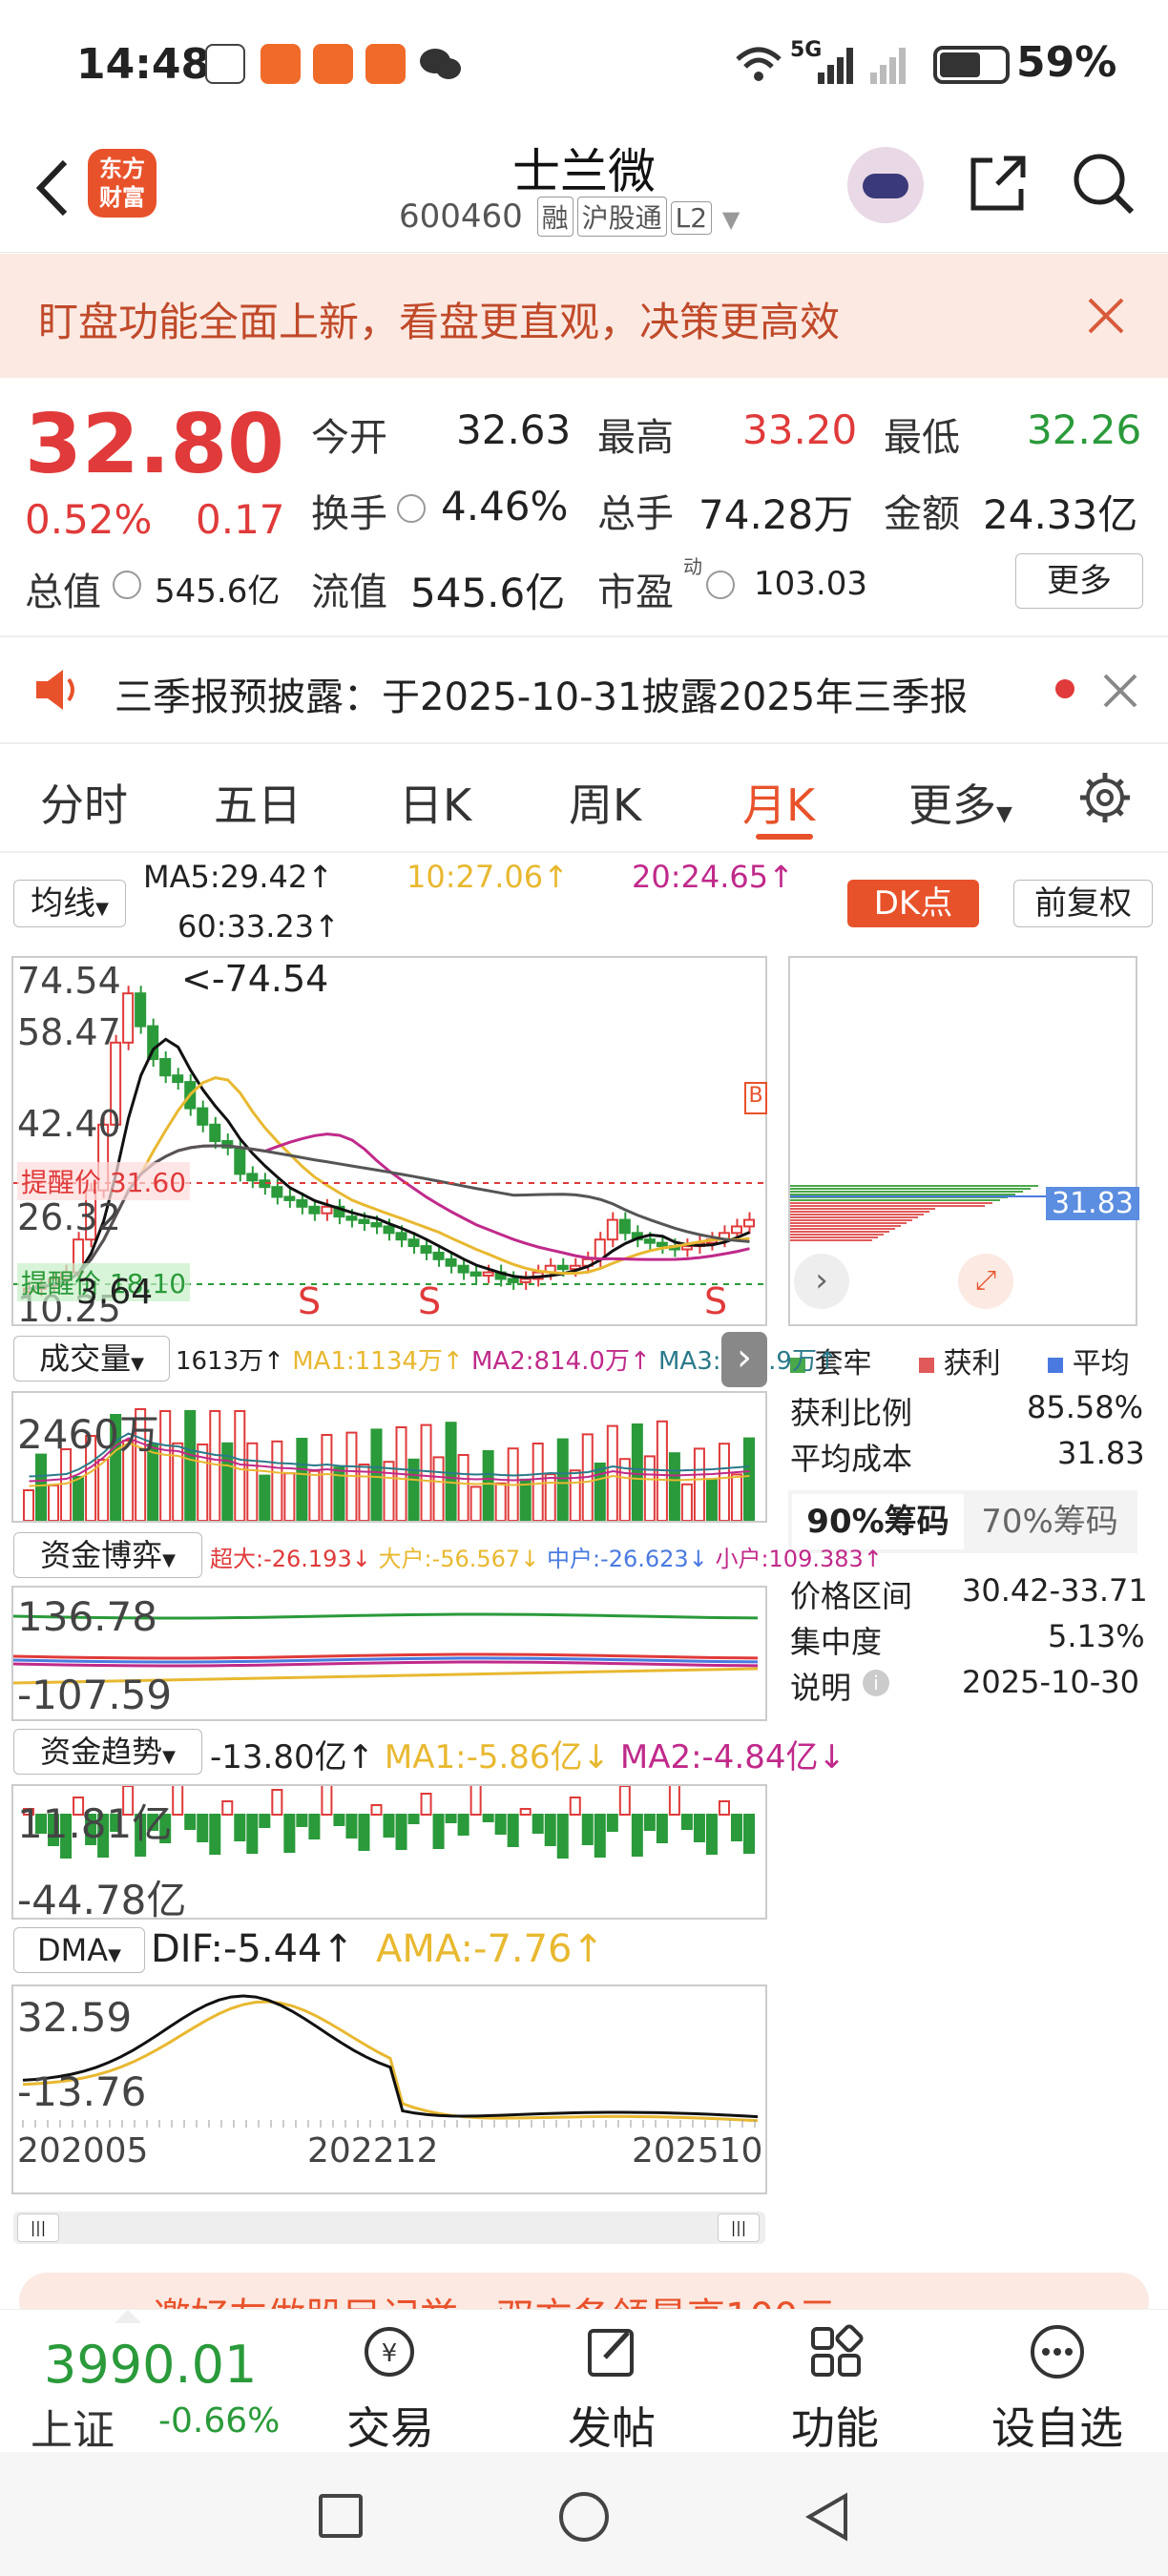  I want to click on index-value: 3990.01, so click(150, 2365).